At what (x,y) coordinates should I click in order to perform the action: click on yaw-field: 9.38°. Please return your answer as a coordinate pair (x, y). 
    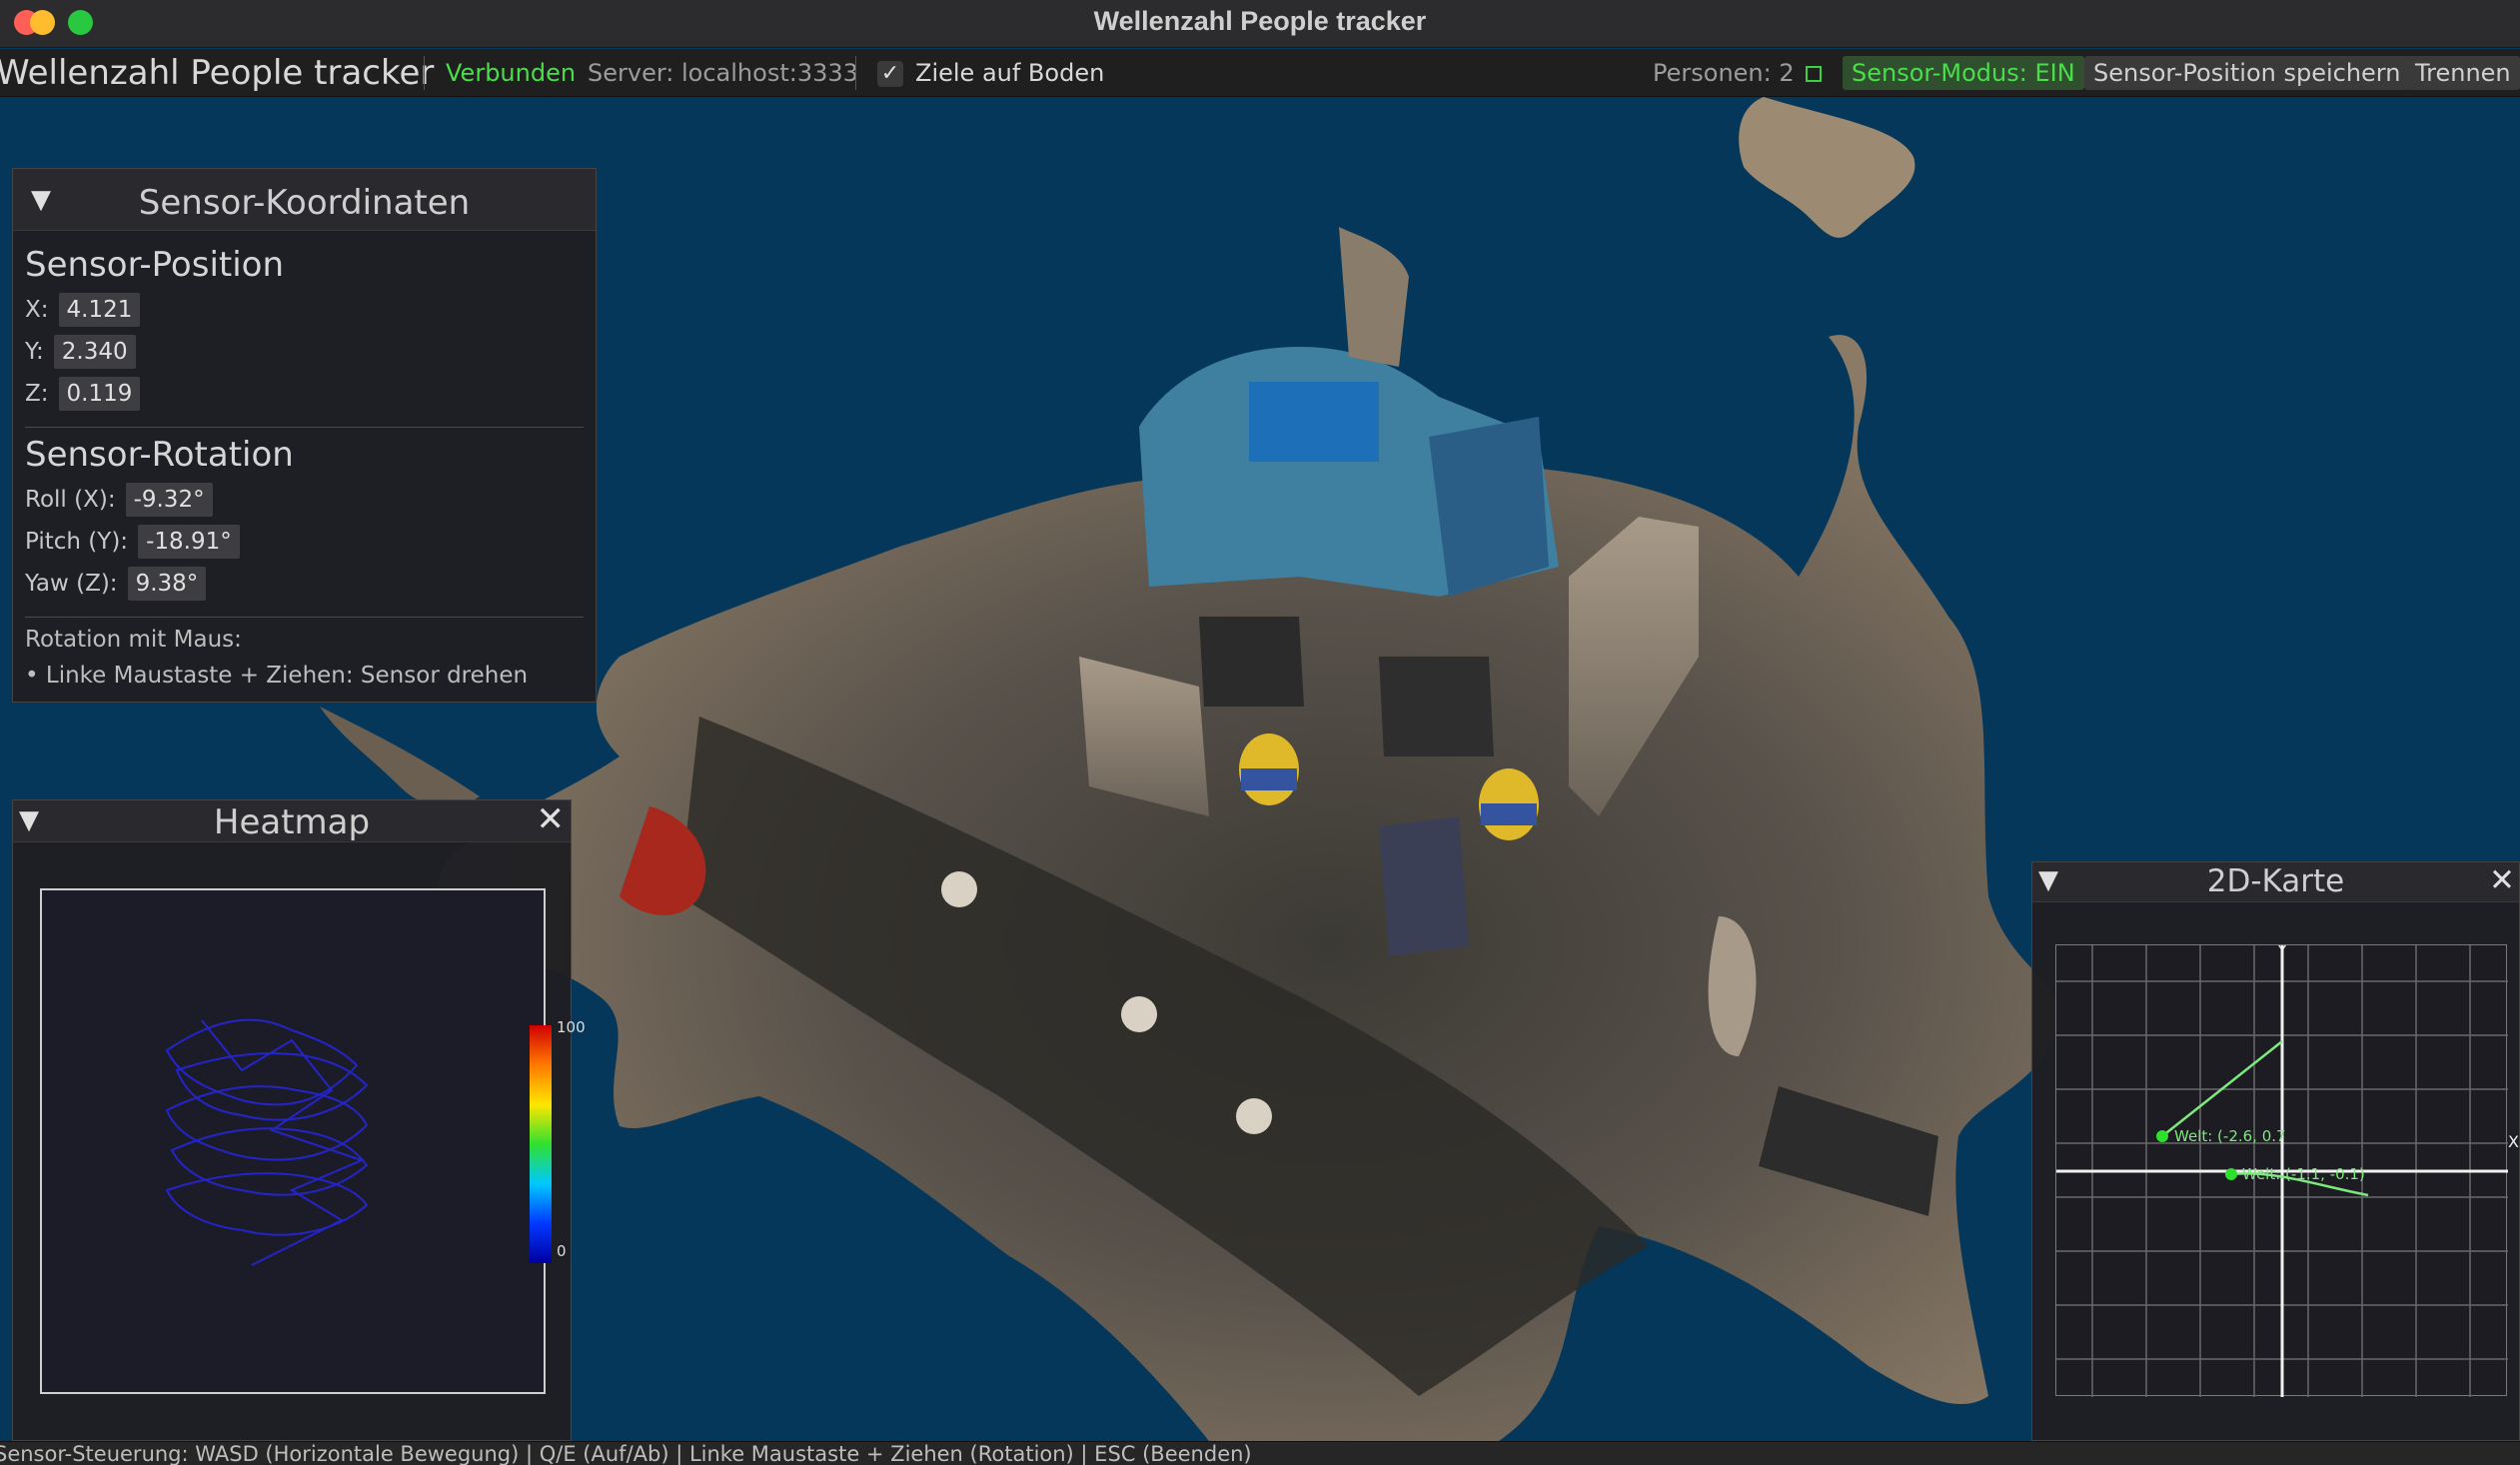
    Looking at the image, I should click on (167, 584).